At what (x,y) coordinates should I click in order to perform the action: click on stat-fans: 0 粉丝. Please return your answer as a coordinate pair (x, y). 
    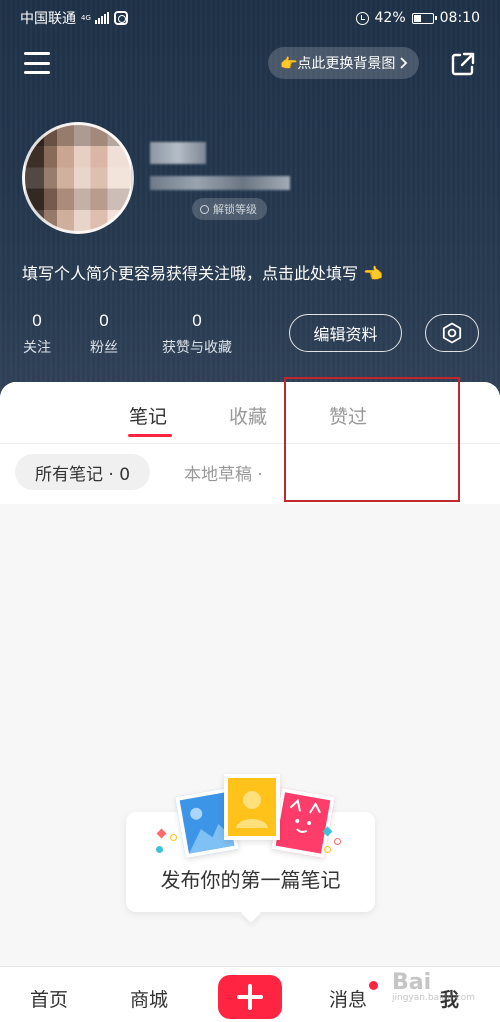
    Looking at the image, I should click on (104, 334).